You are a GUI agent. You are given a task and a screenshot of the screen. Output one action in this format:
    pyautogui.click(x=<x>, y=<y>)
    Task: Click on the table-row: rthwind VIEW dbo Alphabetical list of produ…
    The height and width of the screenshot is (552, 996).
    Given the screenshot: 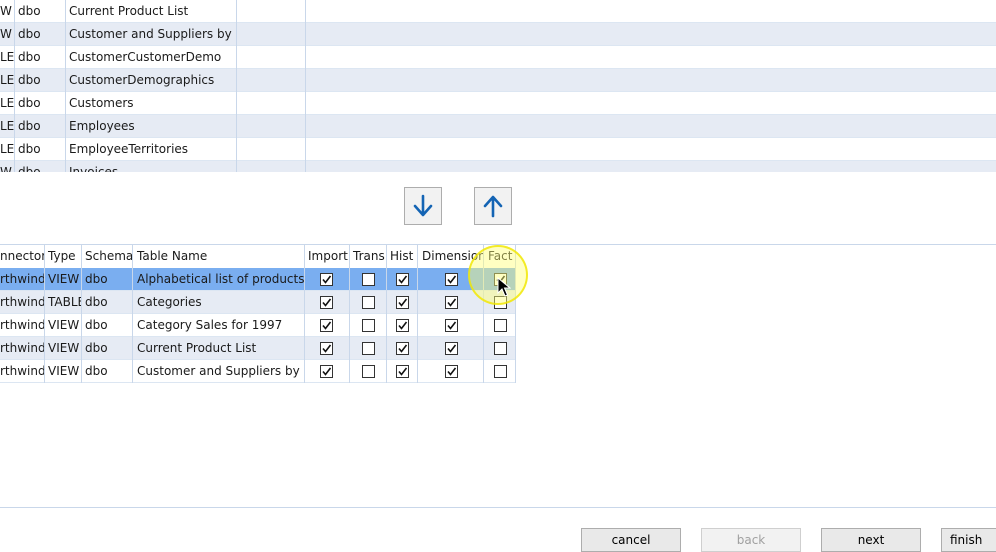 What is the action you would take?
    pyautogui.click(x=258, y=279)
    